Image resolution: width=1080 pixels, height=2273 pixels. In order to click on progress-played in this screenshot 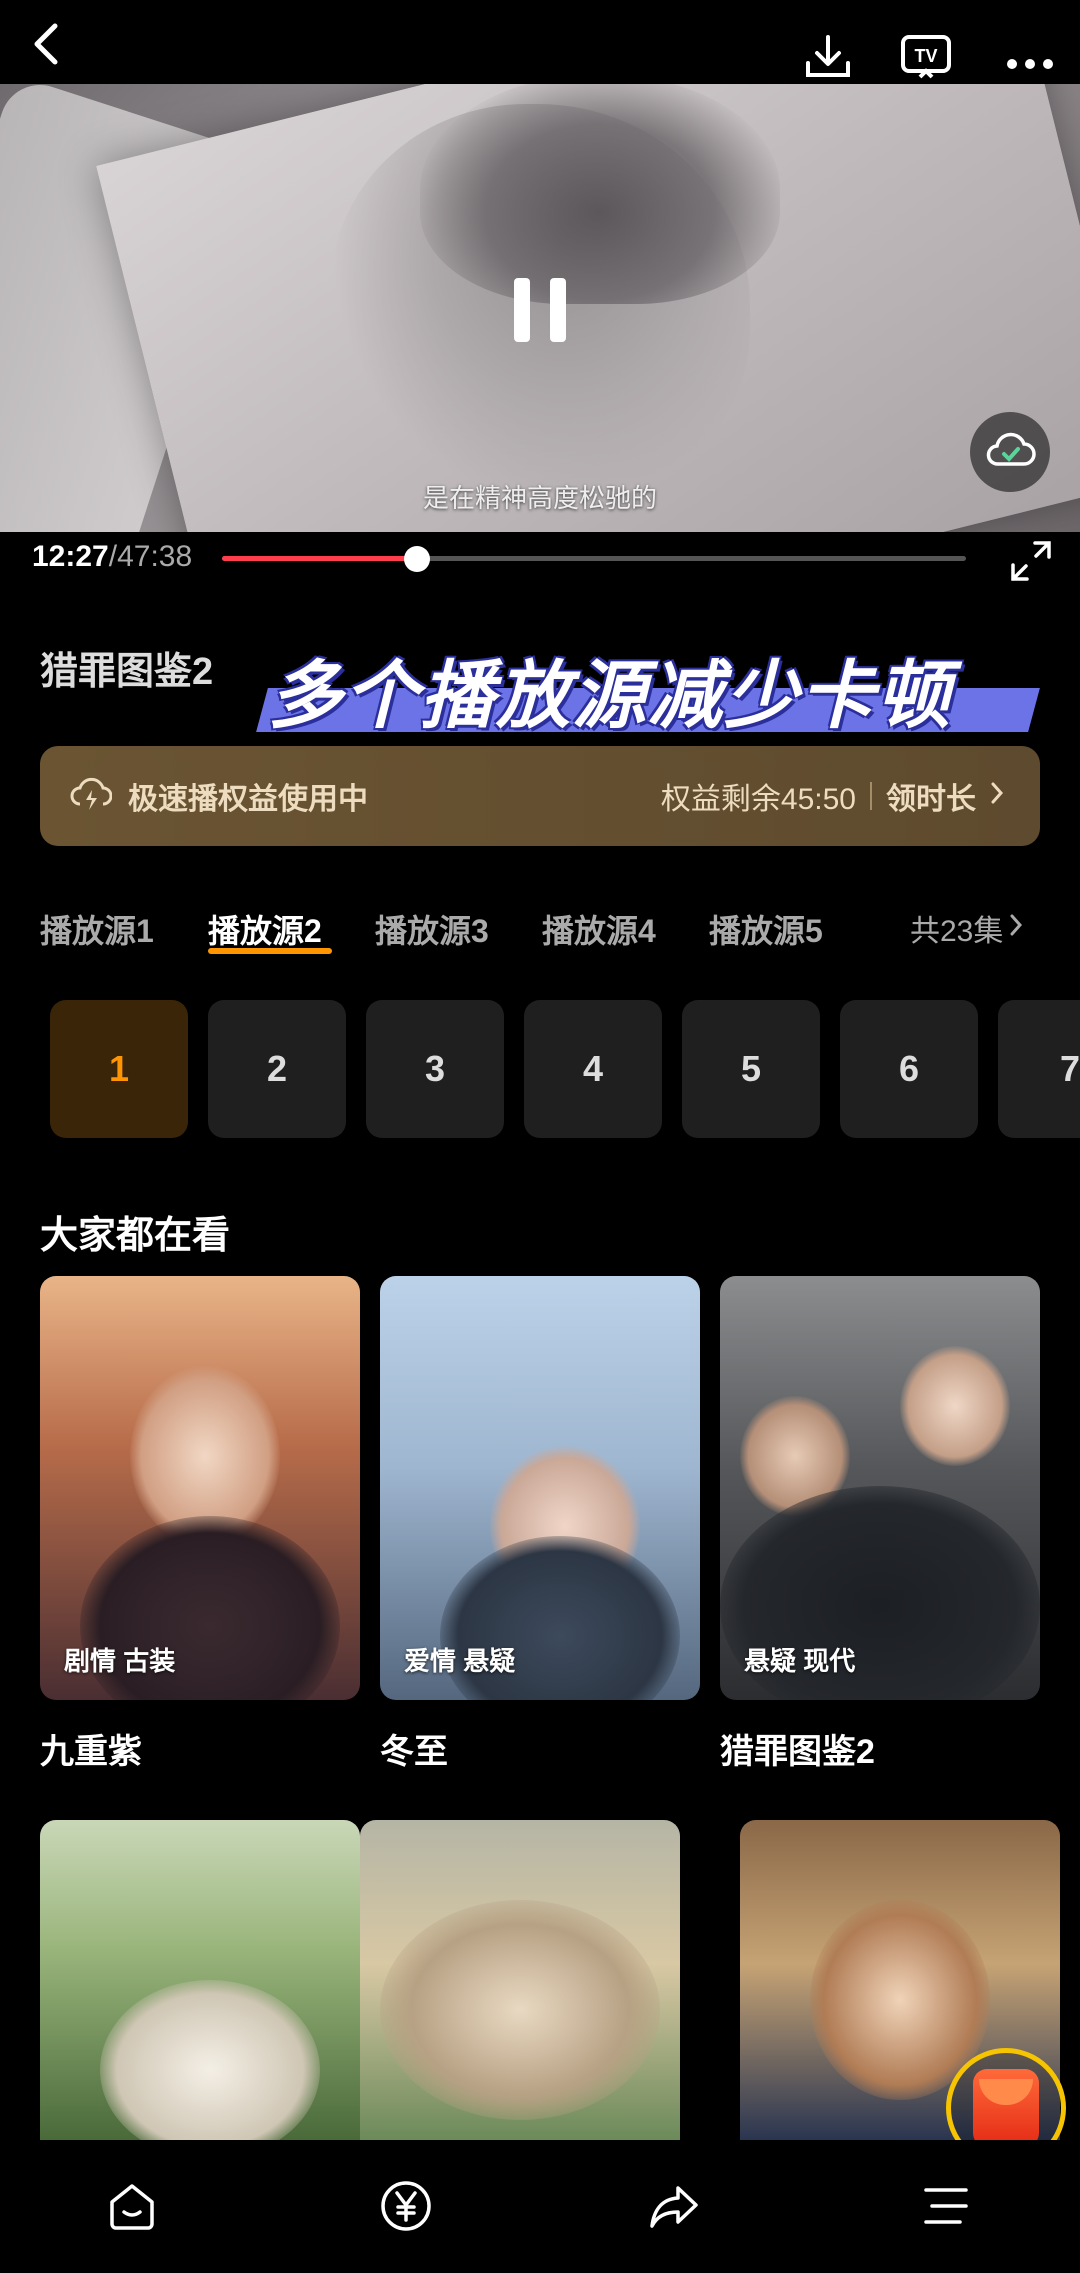, I will do `click(319, 558)`.